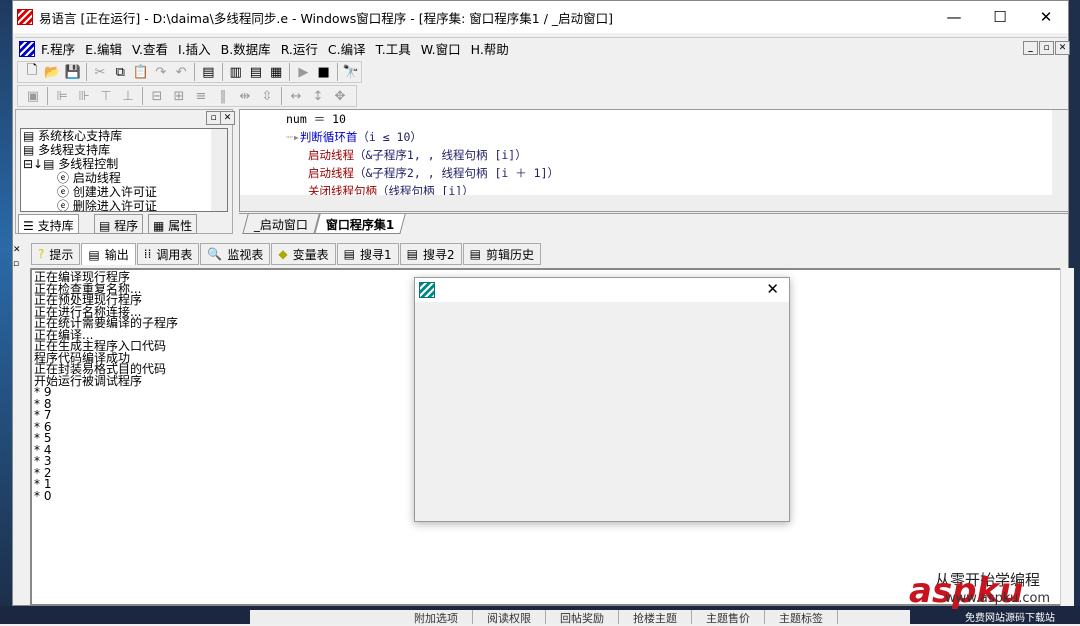  I want to click on align-right-icon: ⊪, so click(84, 96).